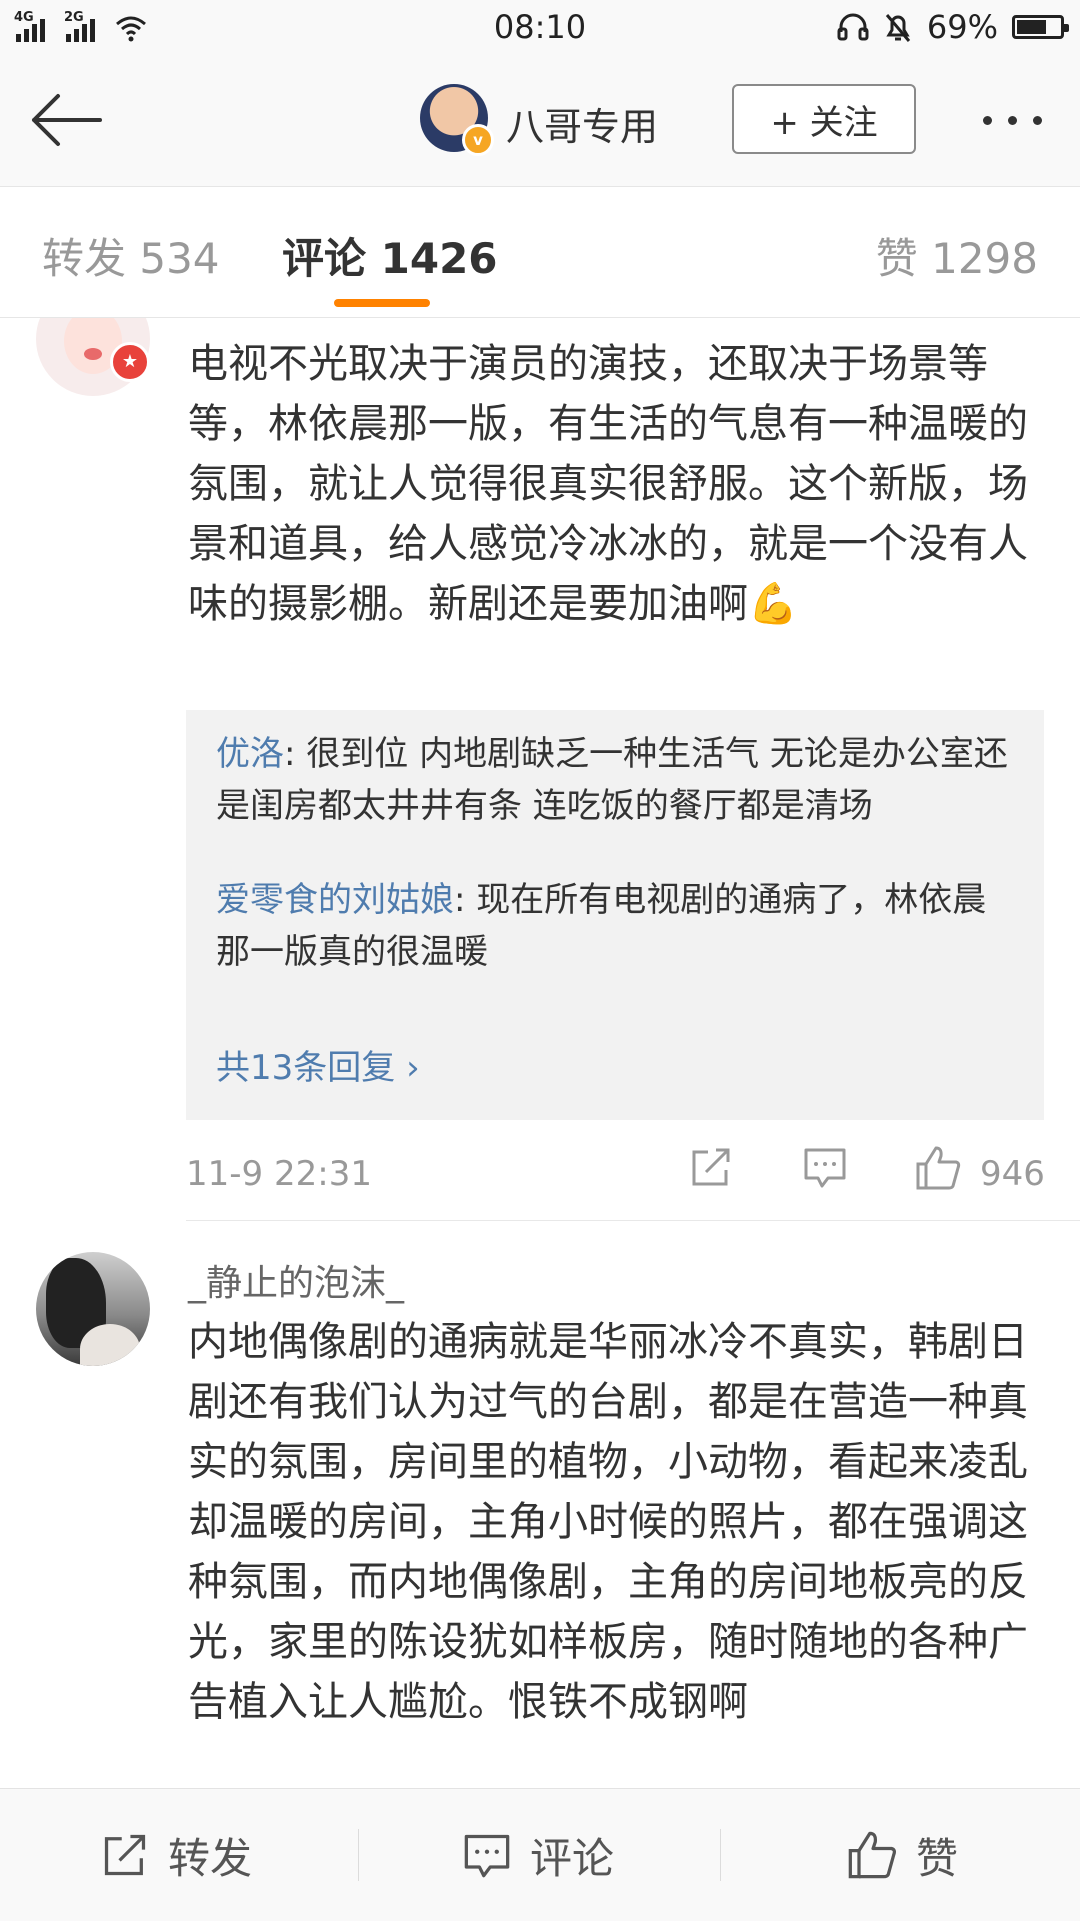 The width and height of the screenshot is (1080, 1921). Describe the element at coordinates (125, 1855) in the screenshot. I see `repost-icon` at that location.